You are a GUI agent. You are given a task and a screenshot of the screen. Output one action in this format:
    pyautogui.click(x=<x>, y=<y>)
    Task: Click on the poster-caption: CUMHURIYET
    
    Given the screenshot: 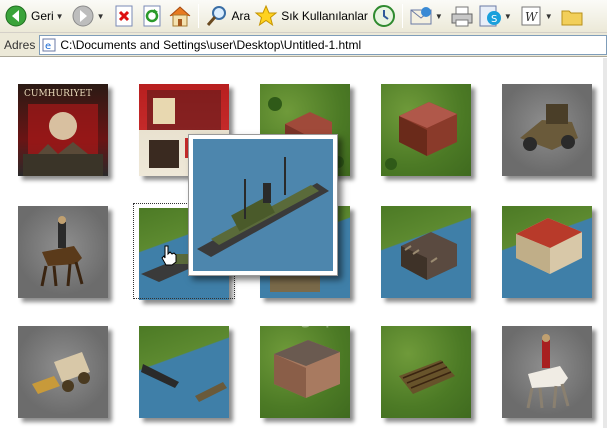 What is the action you would take?
    pyautogui.click(x=58, y=94)
    